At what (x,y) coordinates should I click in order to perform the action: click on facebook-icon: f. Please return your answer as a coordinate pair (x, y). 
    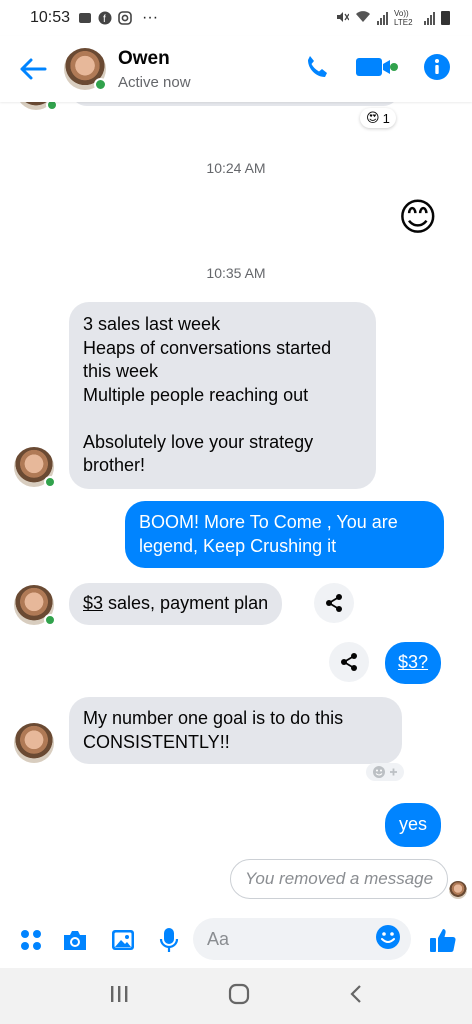
    Looking at the image, I should click on (105, 18).